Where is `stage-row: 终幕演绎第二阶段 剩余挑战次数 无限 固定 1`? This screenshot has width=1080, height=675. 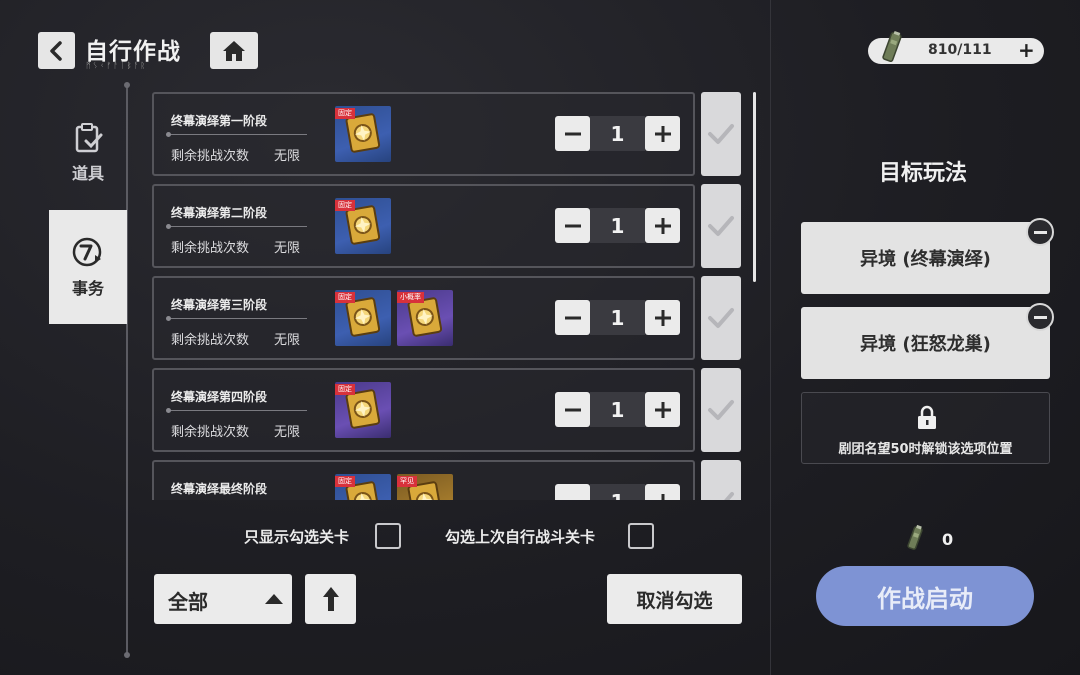
stage-row: 终幕演绎第二阶段 剩余挑战次数 无限 固定 1 is located at coordinates (423, 226).